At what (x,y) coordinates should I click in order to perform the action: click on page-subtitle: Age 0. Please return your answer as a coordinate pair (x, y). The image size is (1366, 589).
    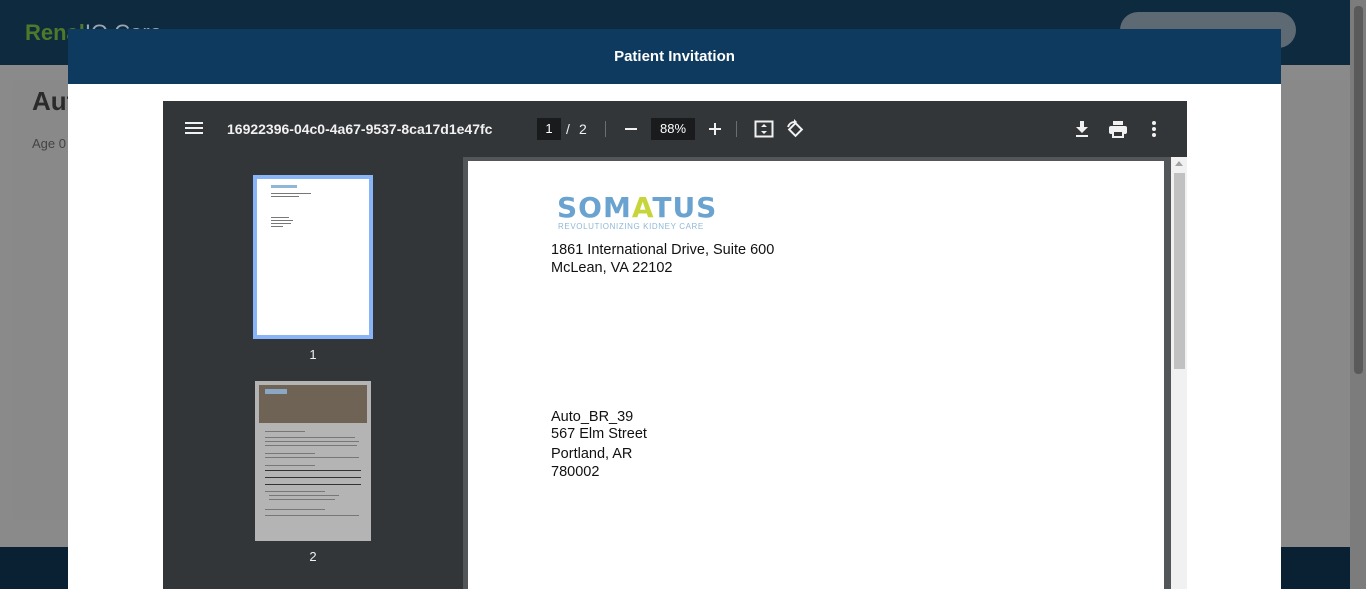
    Looking at the image, I should click on (49, 143).